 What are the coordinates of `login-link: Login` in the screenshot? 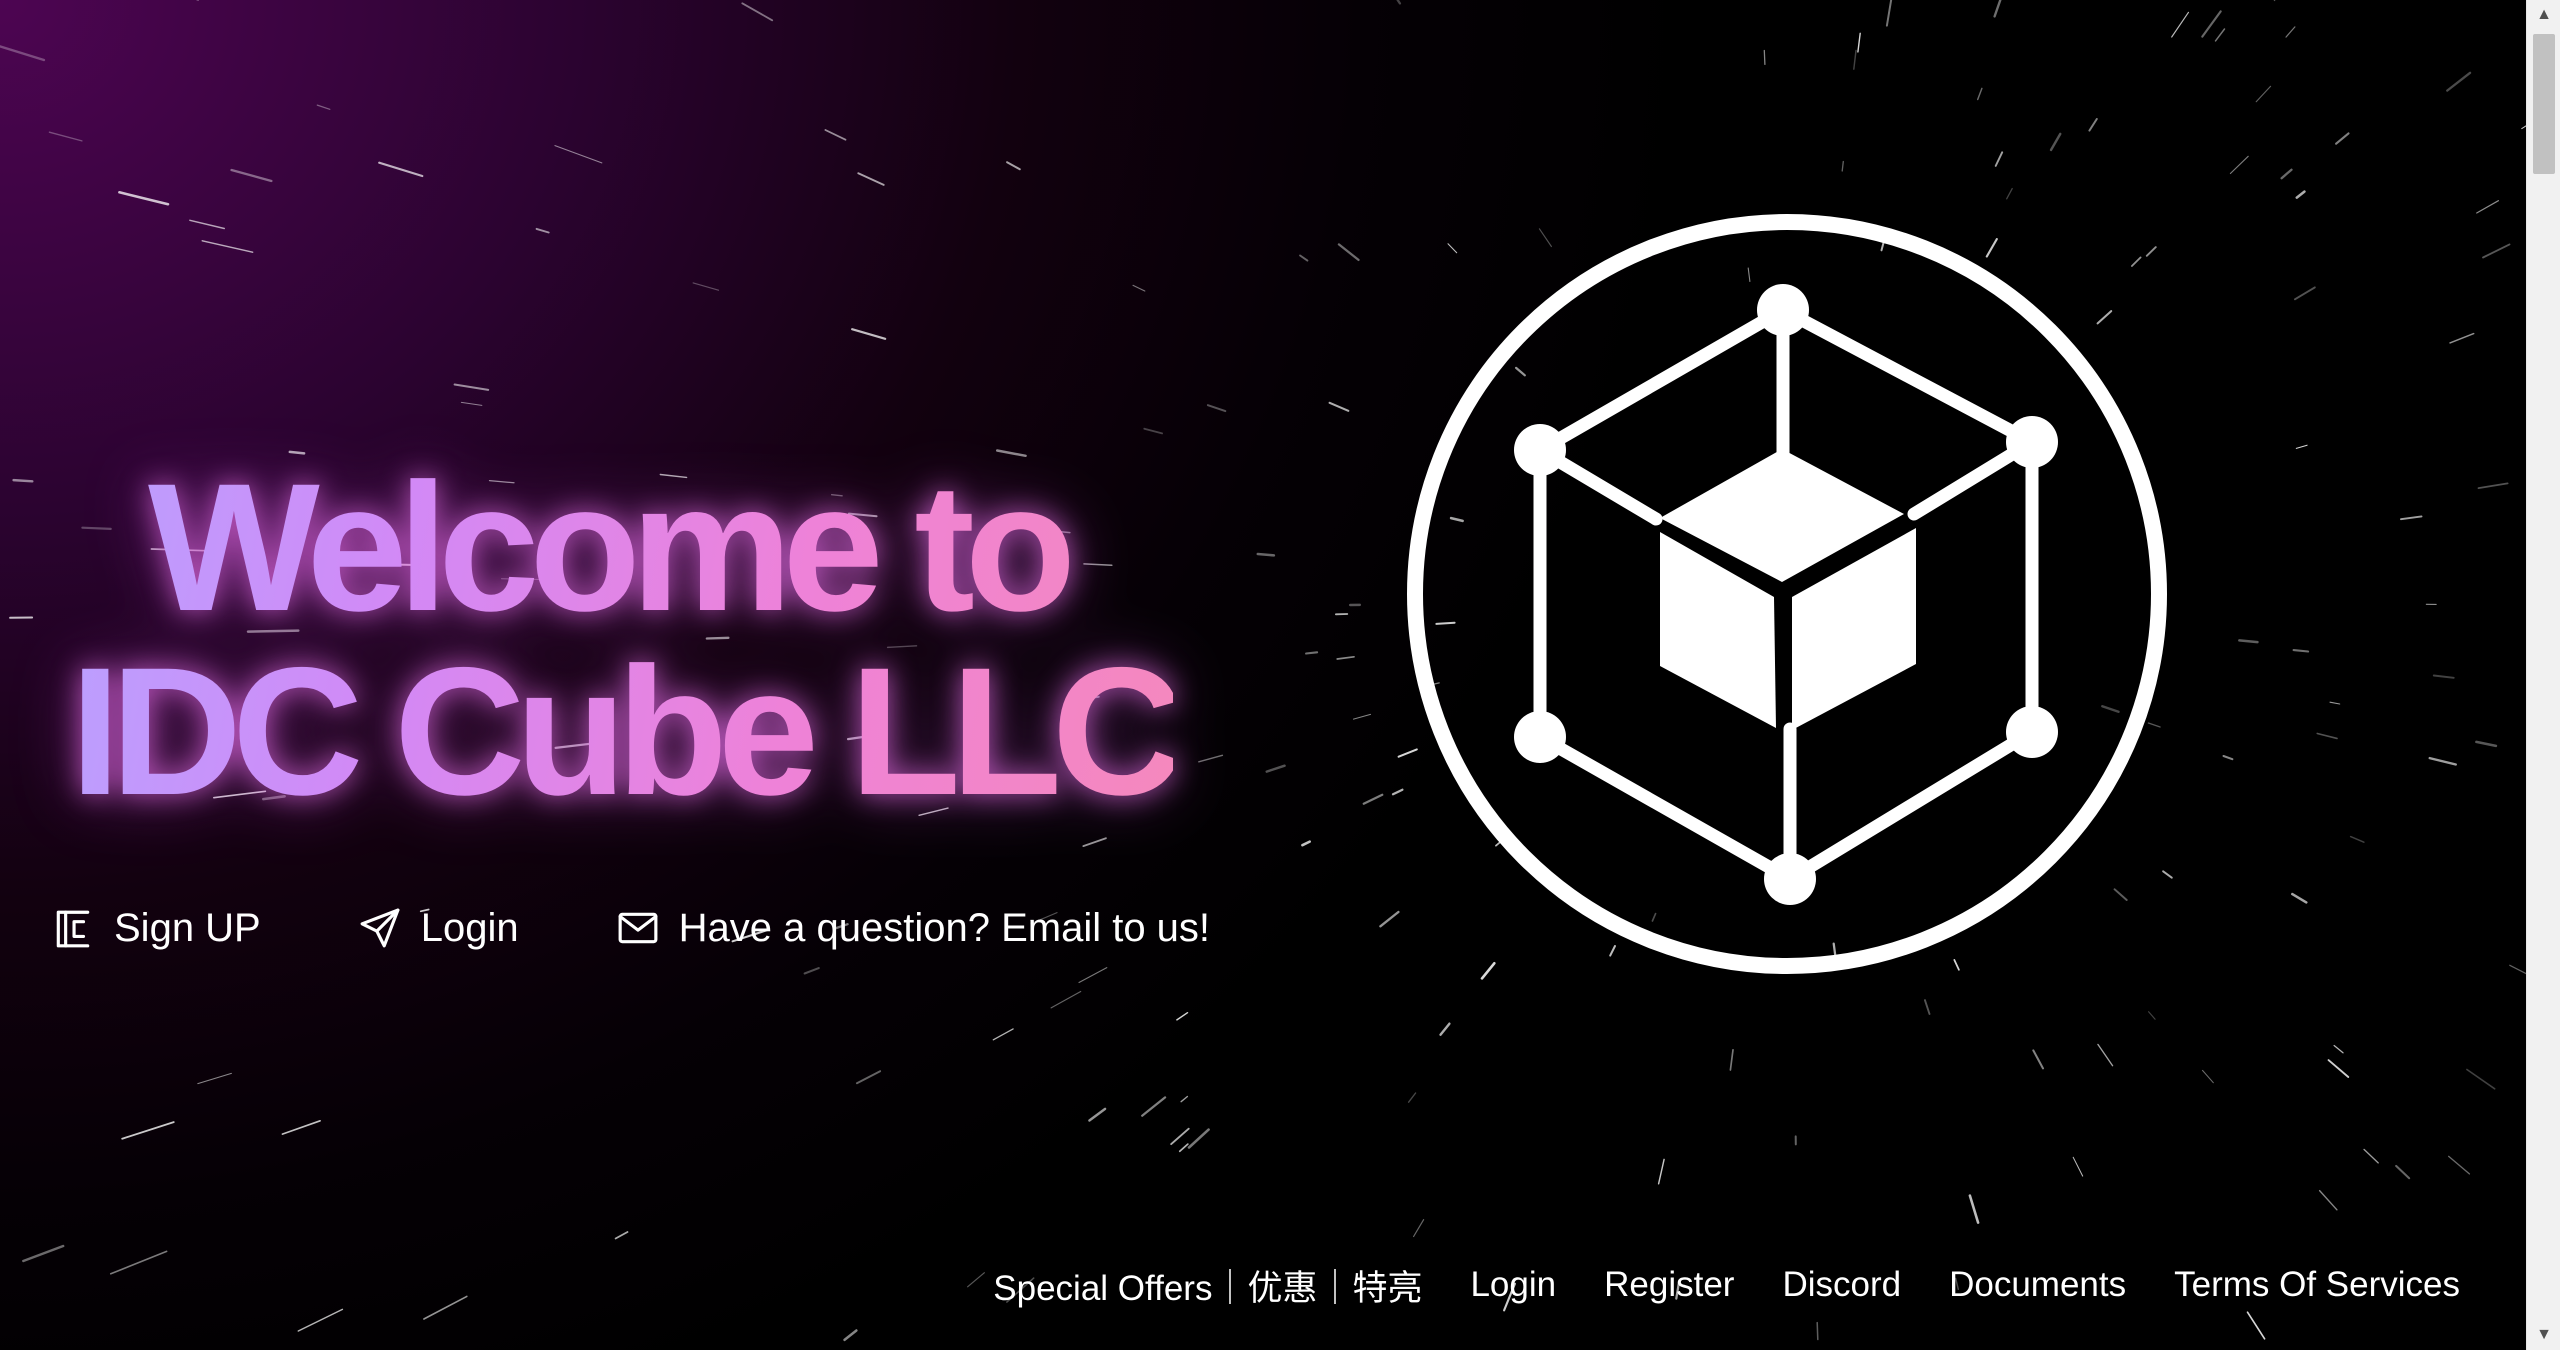 It's located at (439, 928).